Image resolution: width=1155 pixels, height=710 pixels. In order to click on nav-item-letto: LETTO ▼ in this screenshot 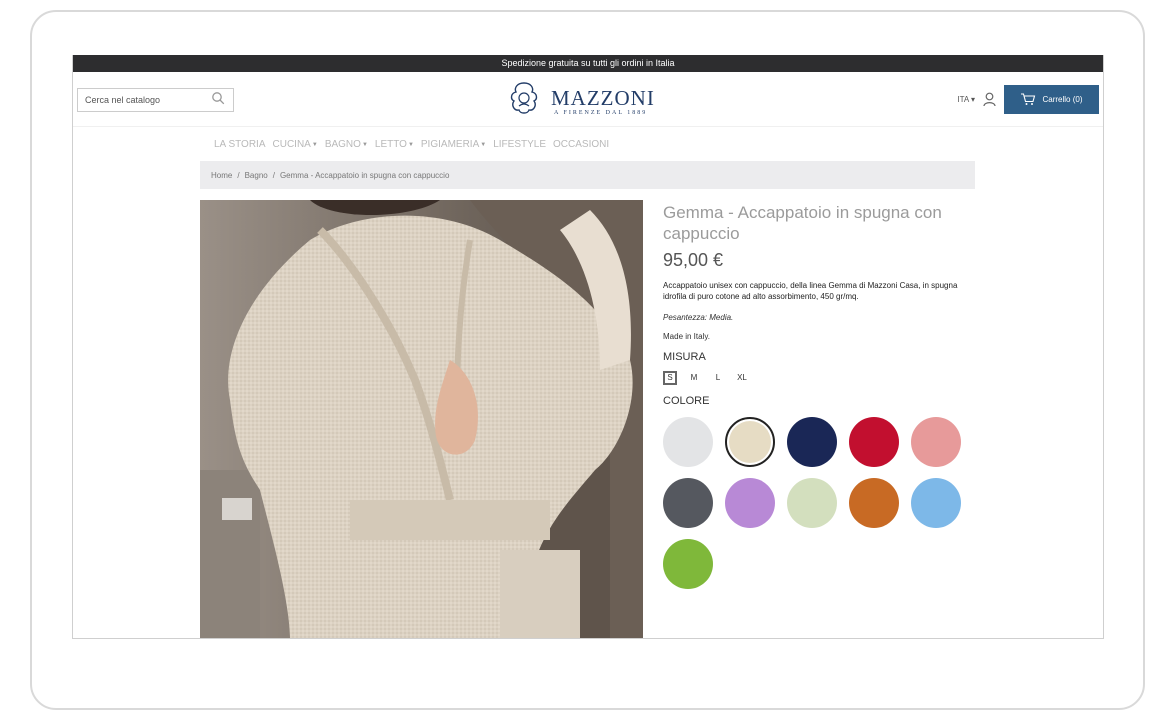, I will do `click(394, 144)`.